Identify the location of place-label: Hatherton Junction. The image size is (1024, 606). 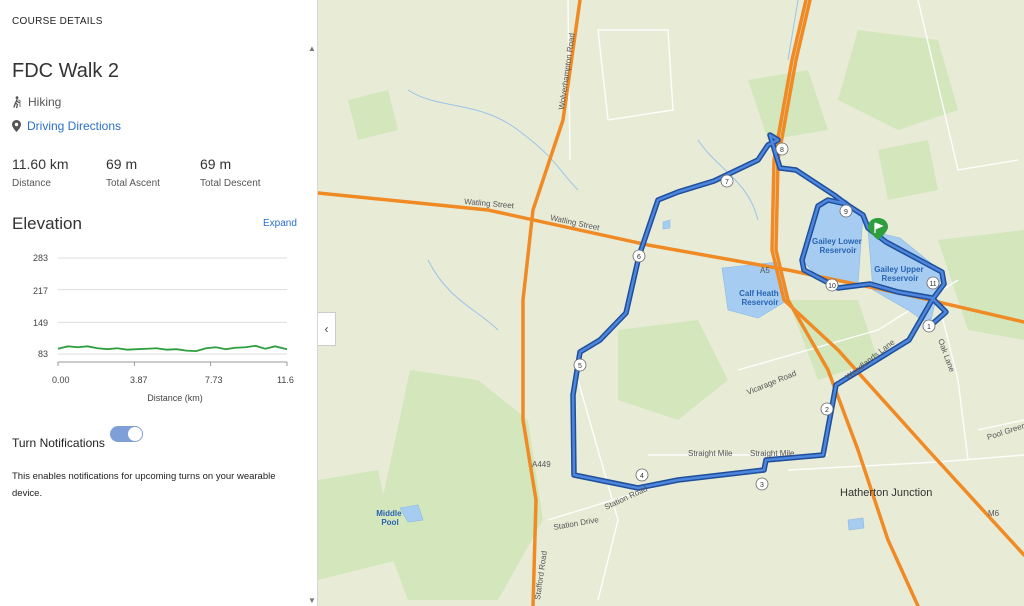
(886, 493).